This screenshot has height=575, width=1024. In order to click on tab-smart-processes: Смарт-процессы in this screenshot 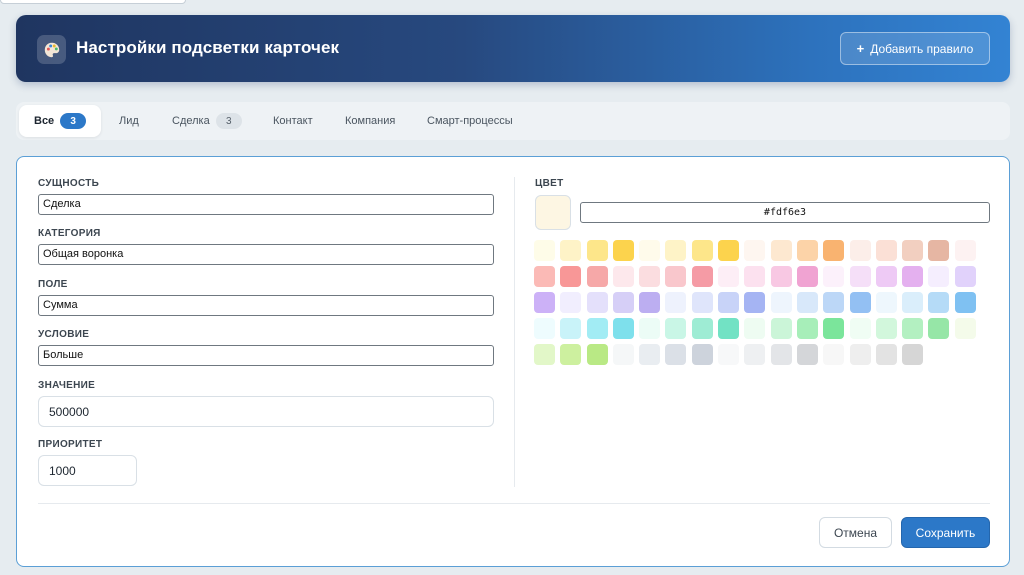, I will do `click(470, 121)`.